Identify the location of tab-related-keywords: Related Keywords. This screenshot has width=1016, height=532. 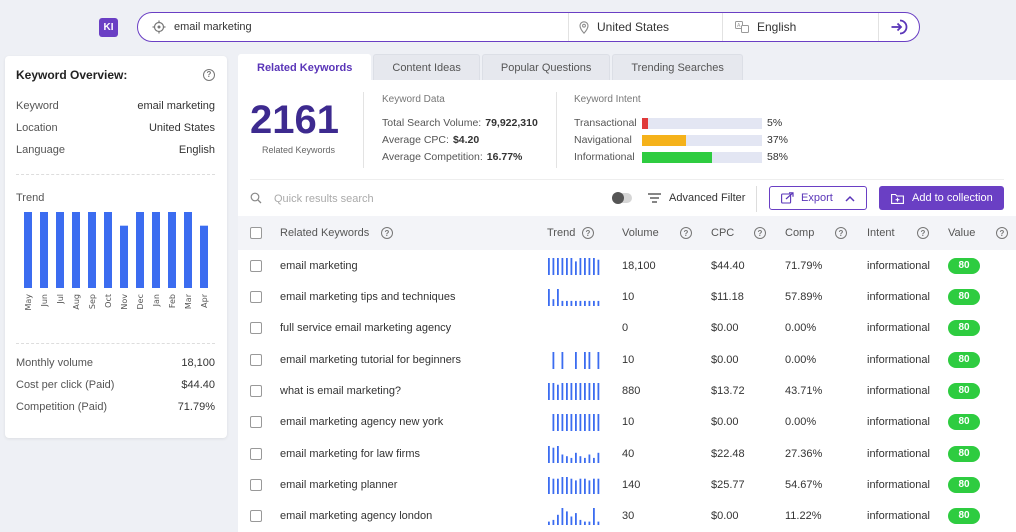
(305, 67).